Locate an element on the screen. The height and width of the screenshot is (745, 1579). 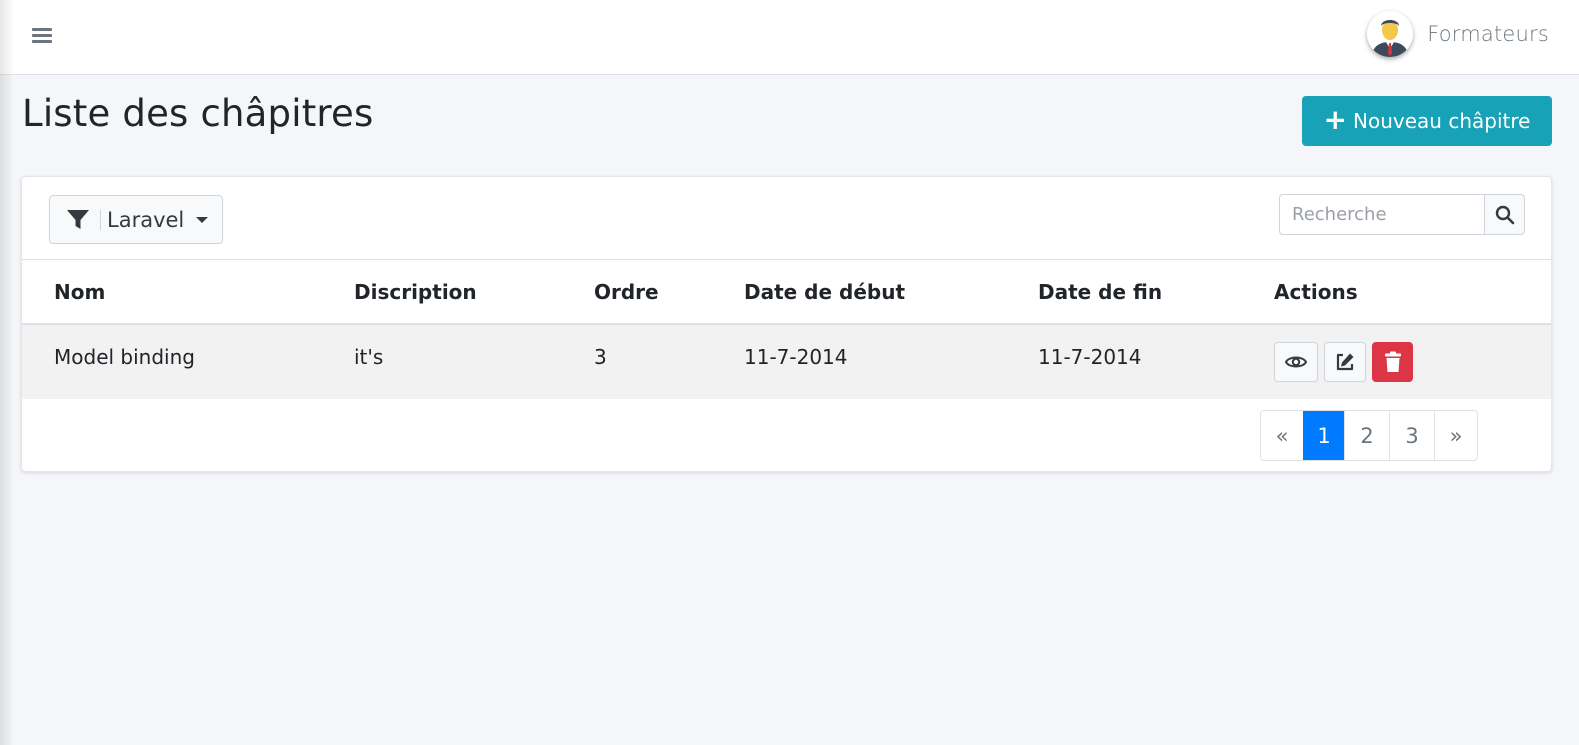
user-menu: Formateurs is located at coordinates (1458, 34).